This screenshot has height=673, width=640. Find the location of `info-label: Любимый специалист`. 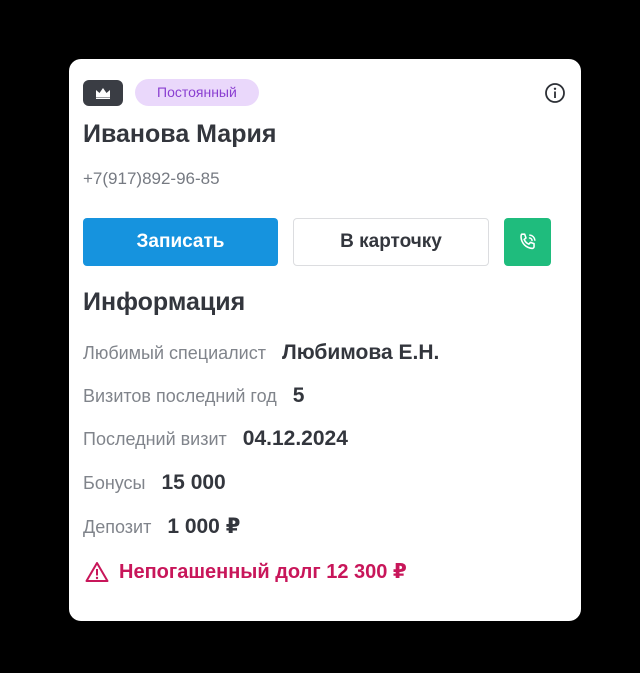

info-label: Любимый специалист is located at coordinates (174, 353).